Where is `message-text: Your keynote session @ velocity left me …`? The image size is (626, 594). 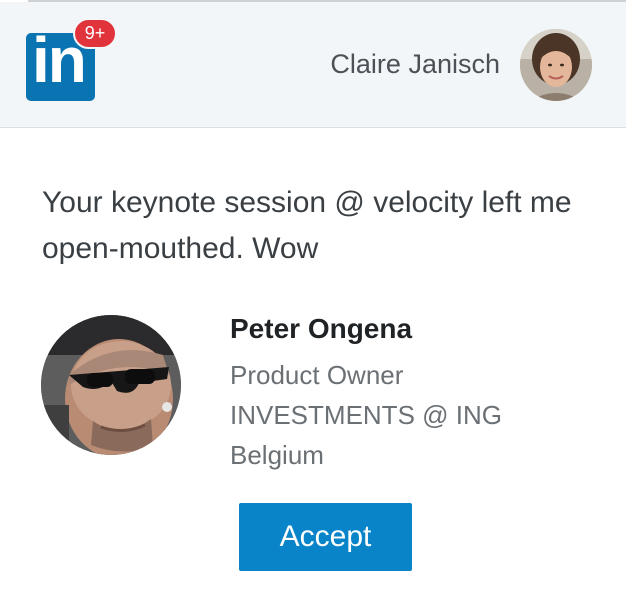 message-text: Your keynote session @ velocity left me … is located at coordinates (307, 225).